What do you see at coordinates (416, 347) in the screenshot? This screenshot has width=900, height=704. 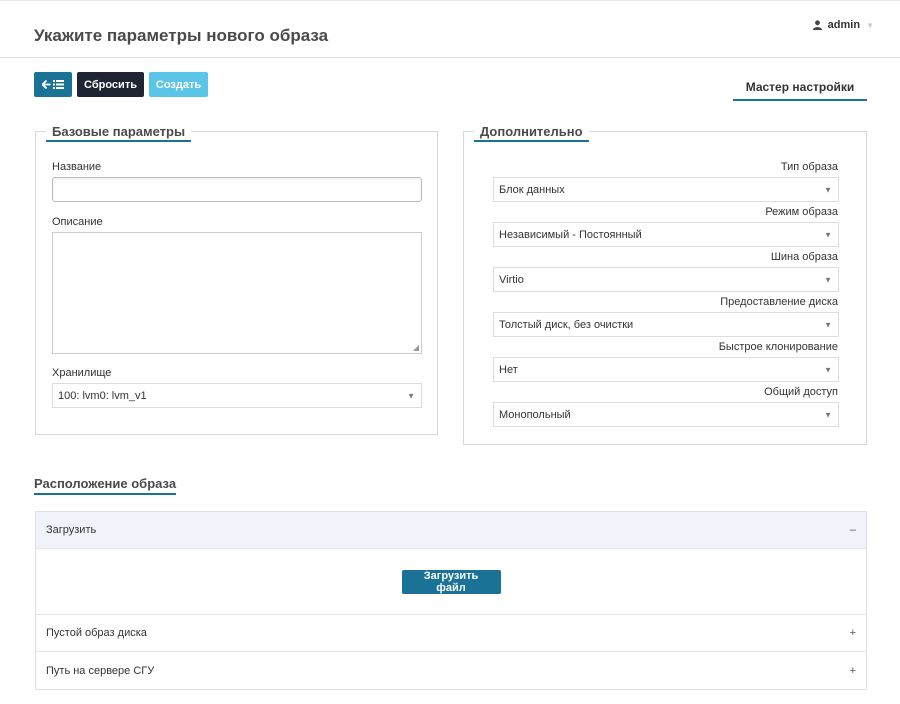 I see `resize-handle-icon: ◢` at bounding box center [416, 347].